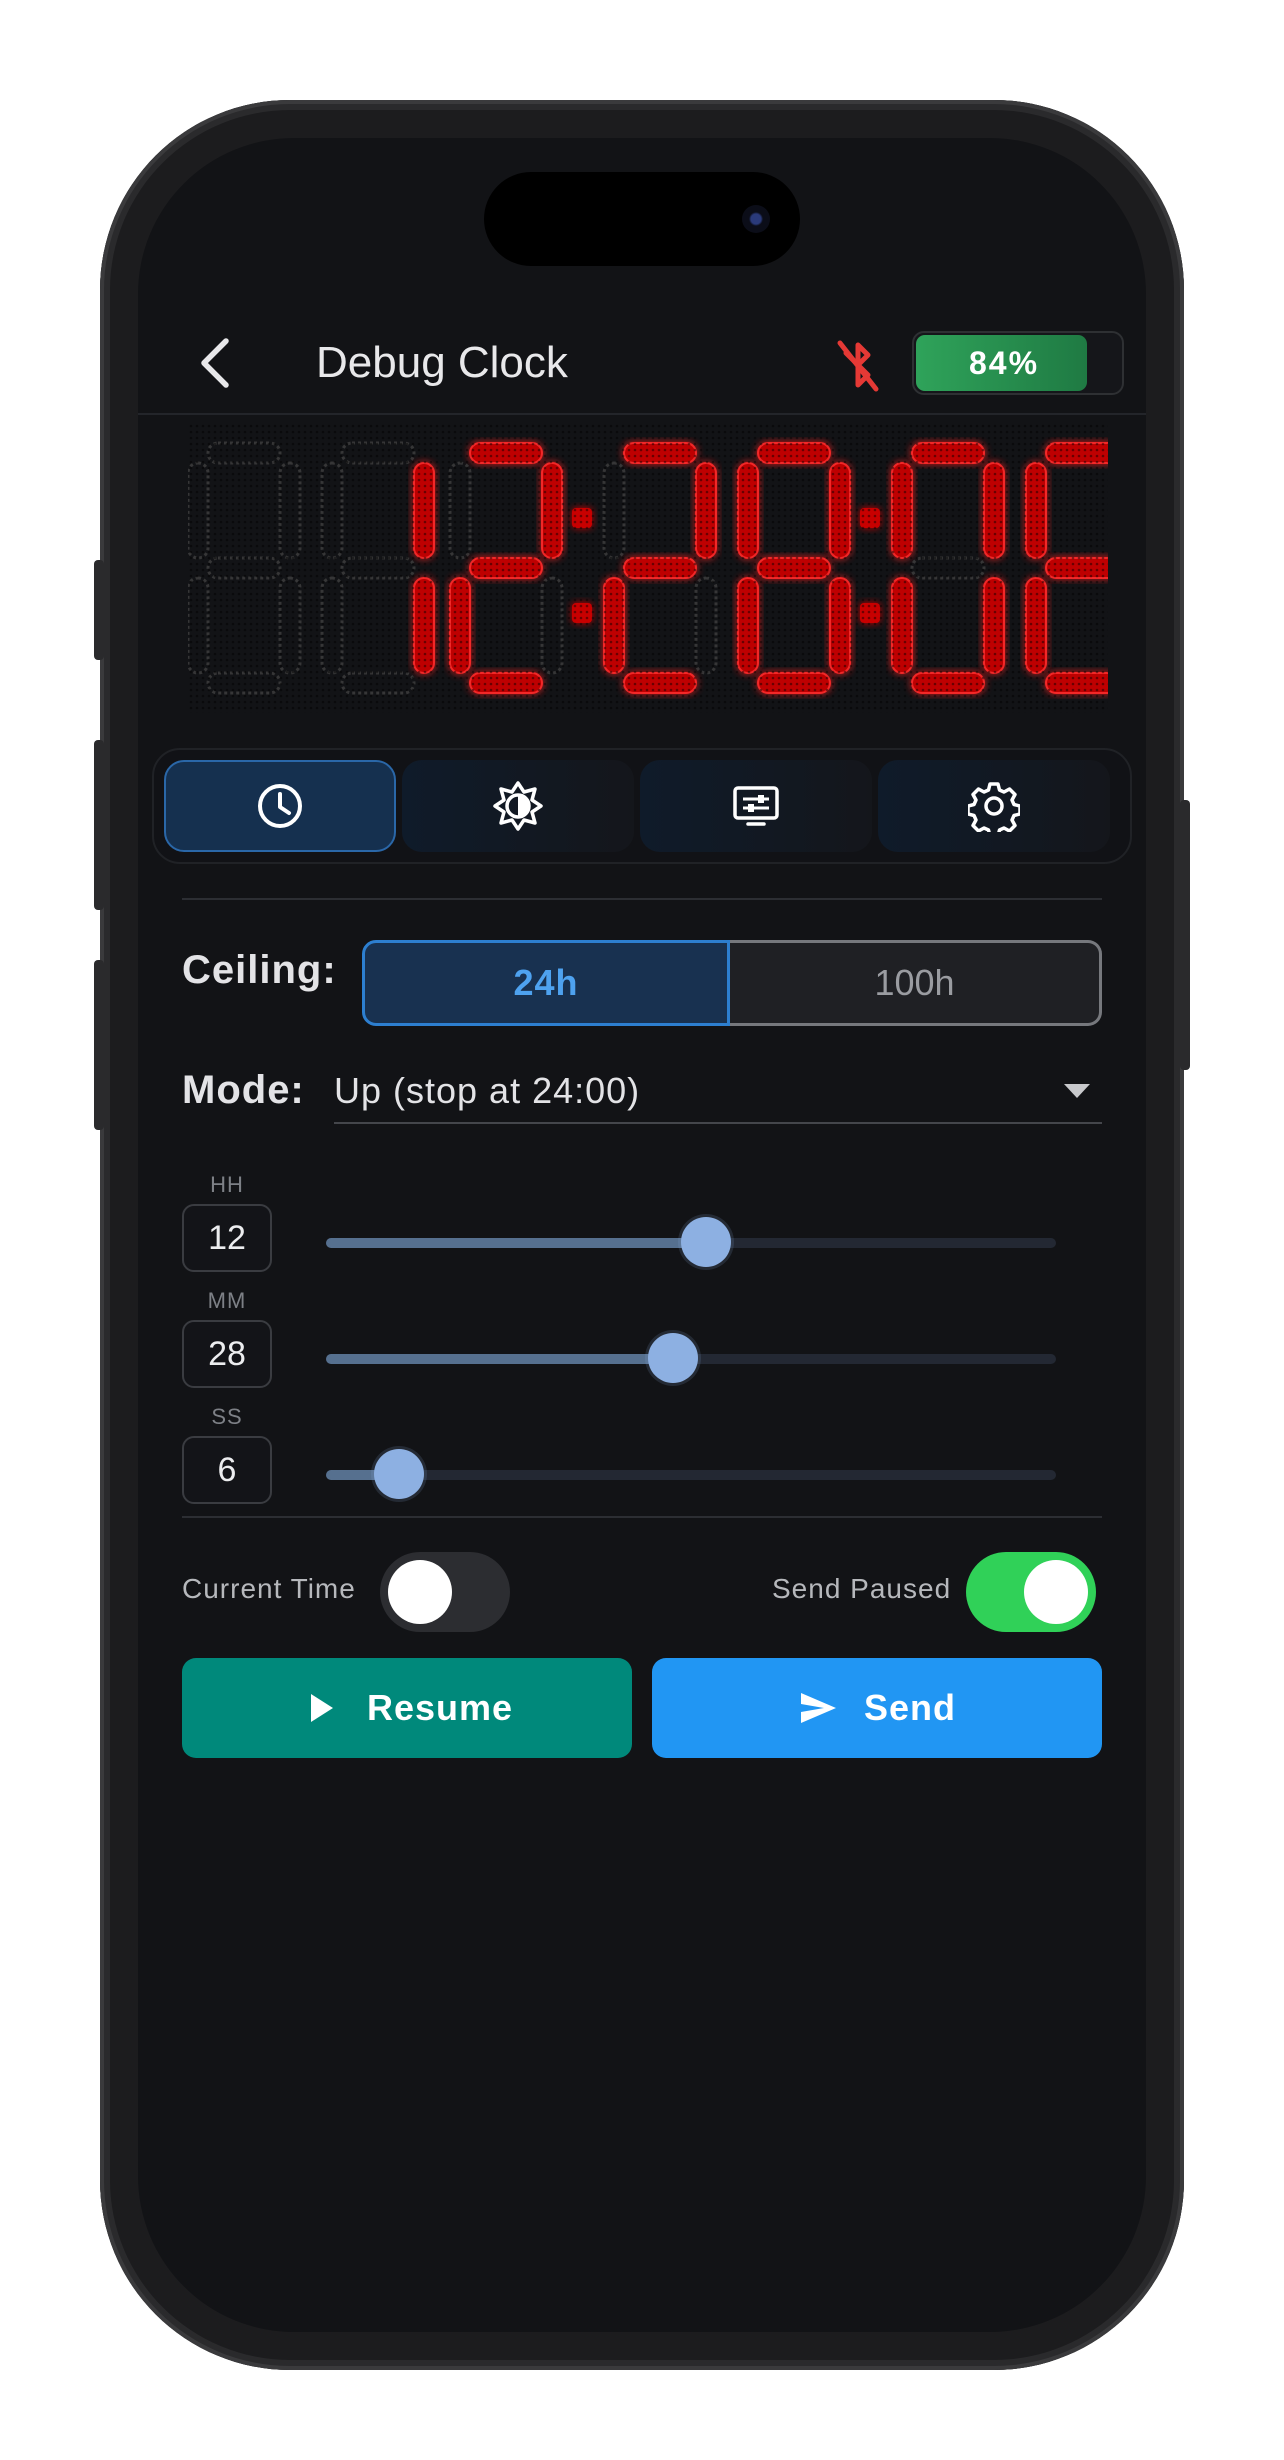 The image size is (1284, 2460). Describe the element at coordinates (227, 1238) in the screenshot. I see `hh-input: 12` at that location.